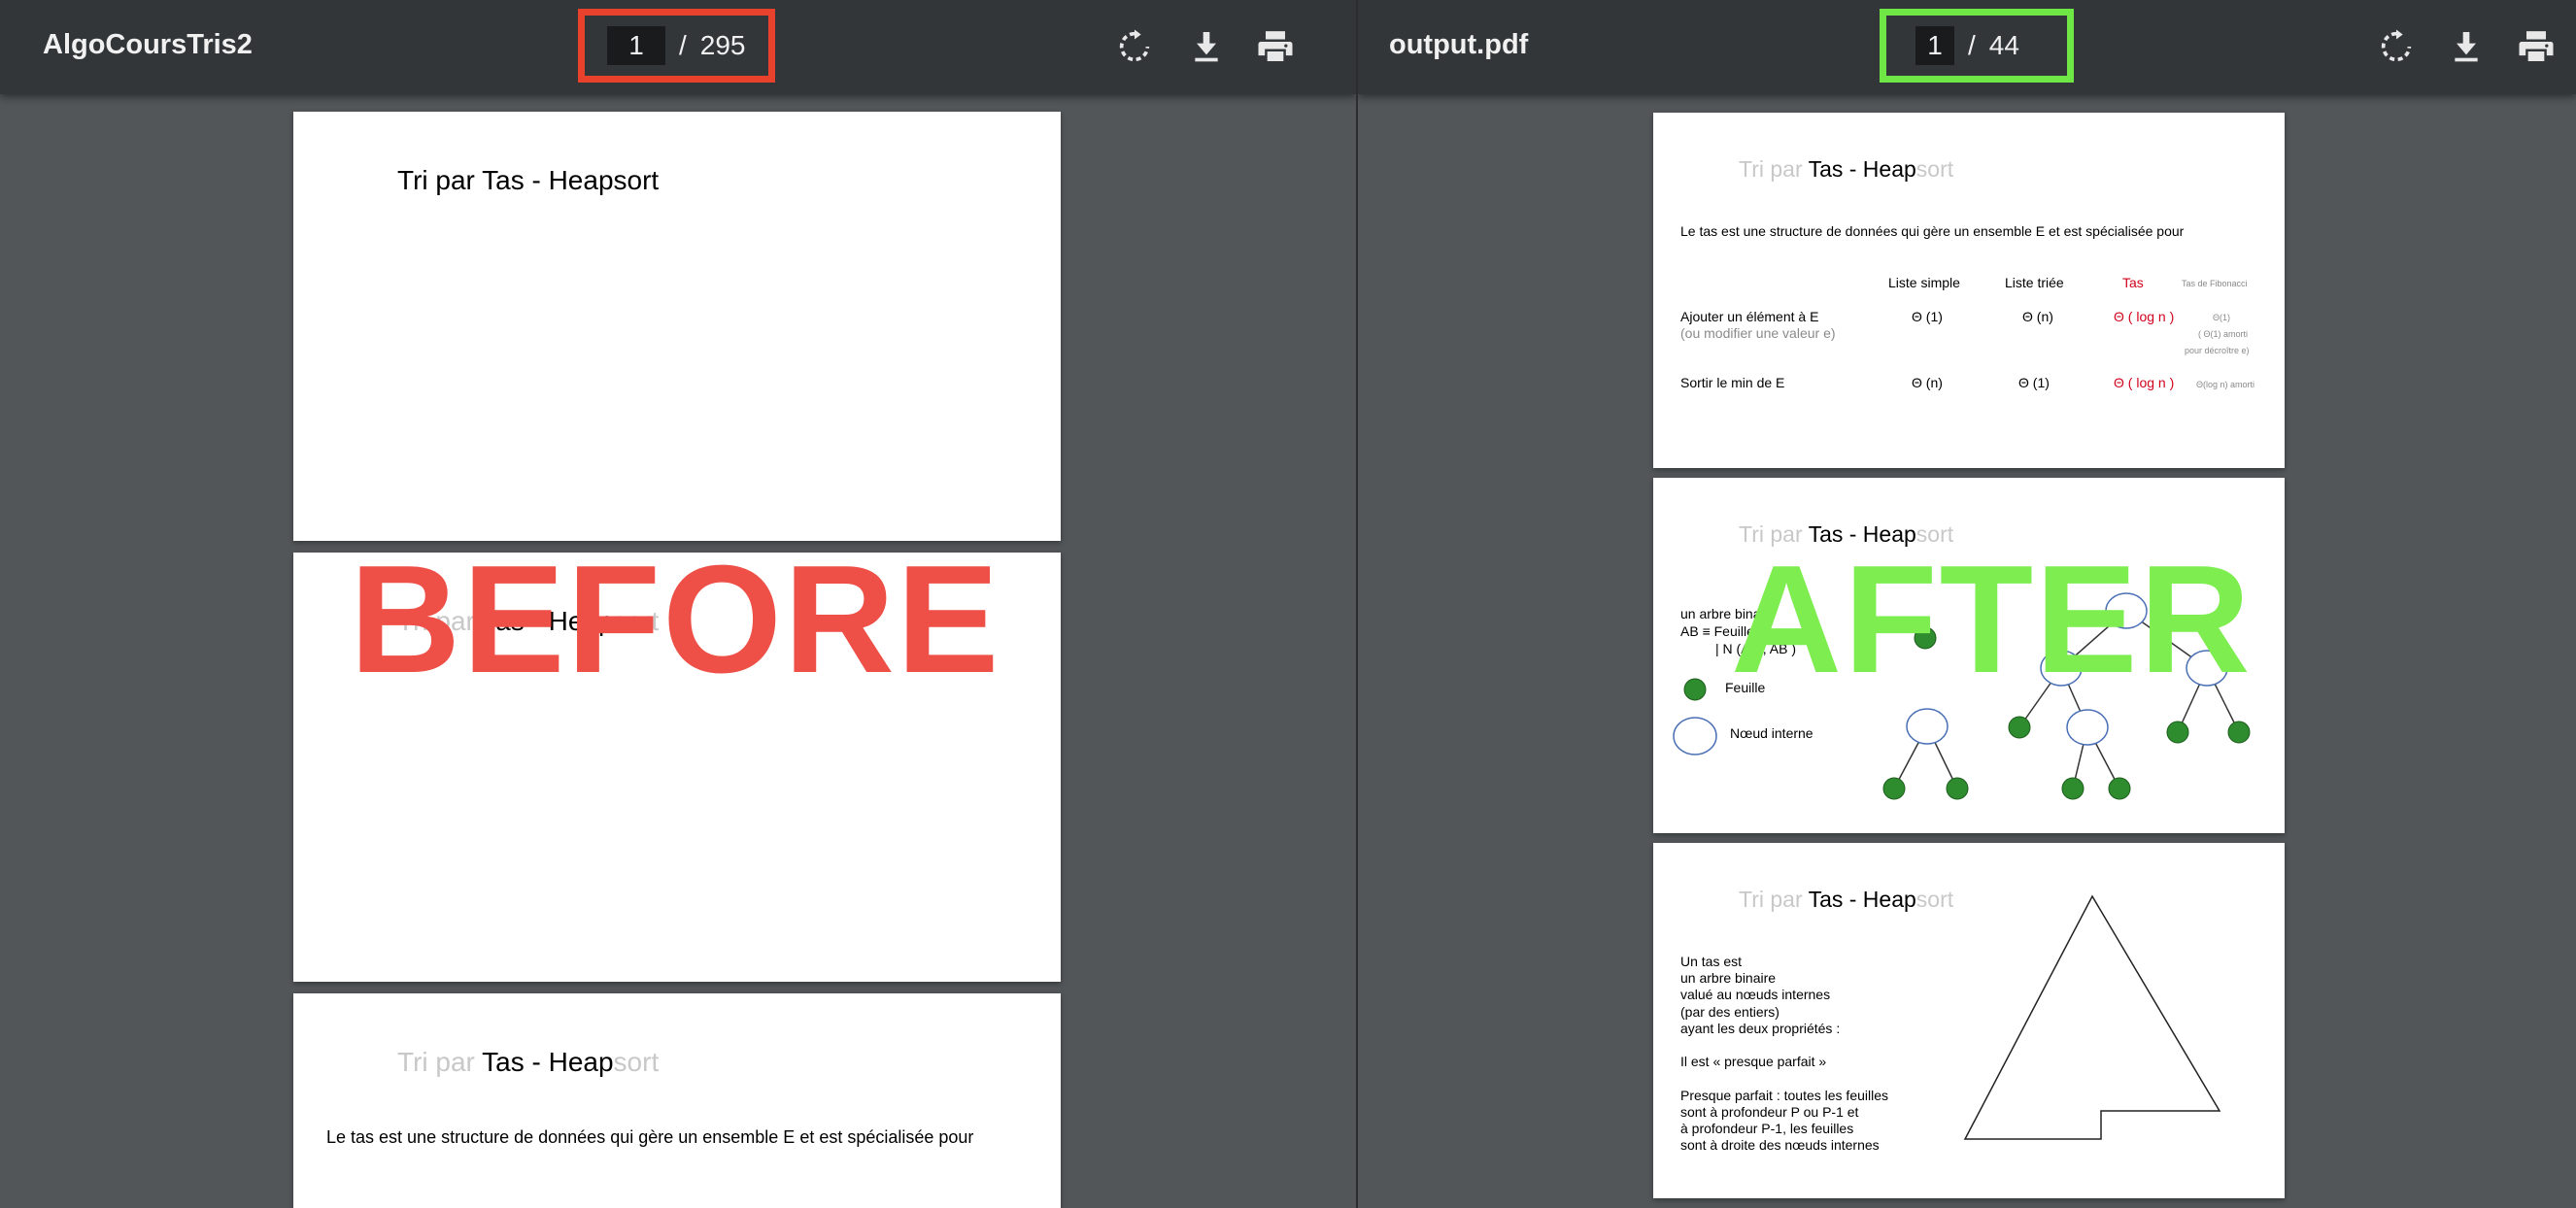 The image size is (2576, 1208). I want to click on table-cell: Θ(log n) amorti, so click(2225, 384).